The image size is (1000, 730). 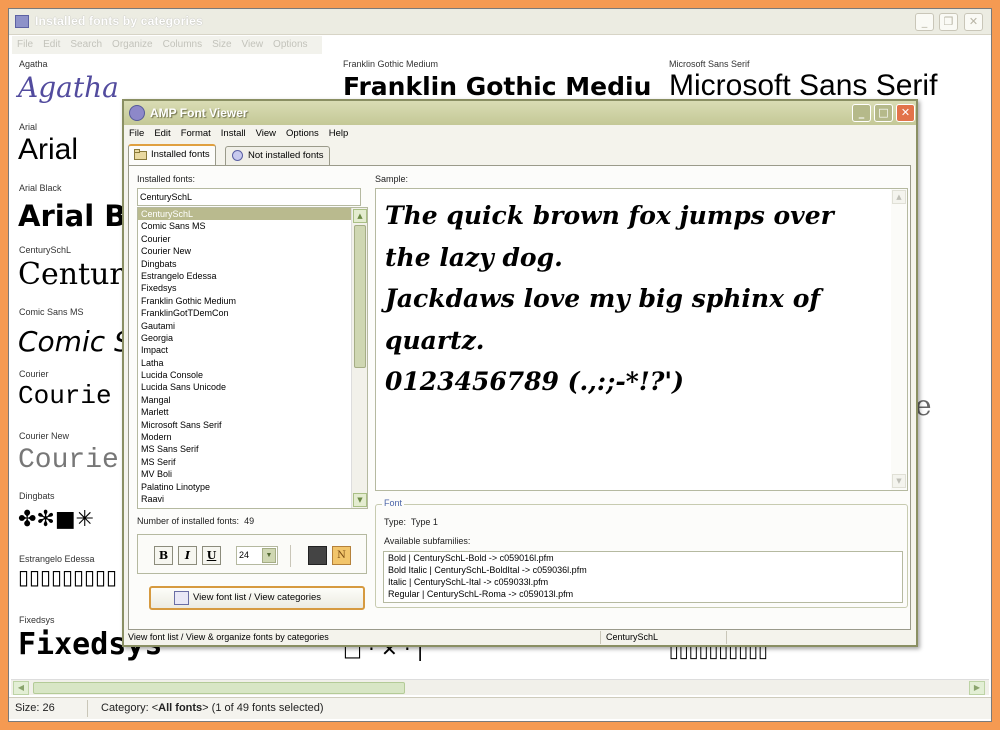 What do you see at coordinates (252, 474) in the screenshot?
I see `font-list-item: MV Boli` at bounding box center [252, 474].